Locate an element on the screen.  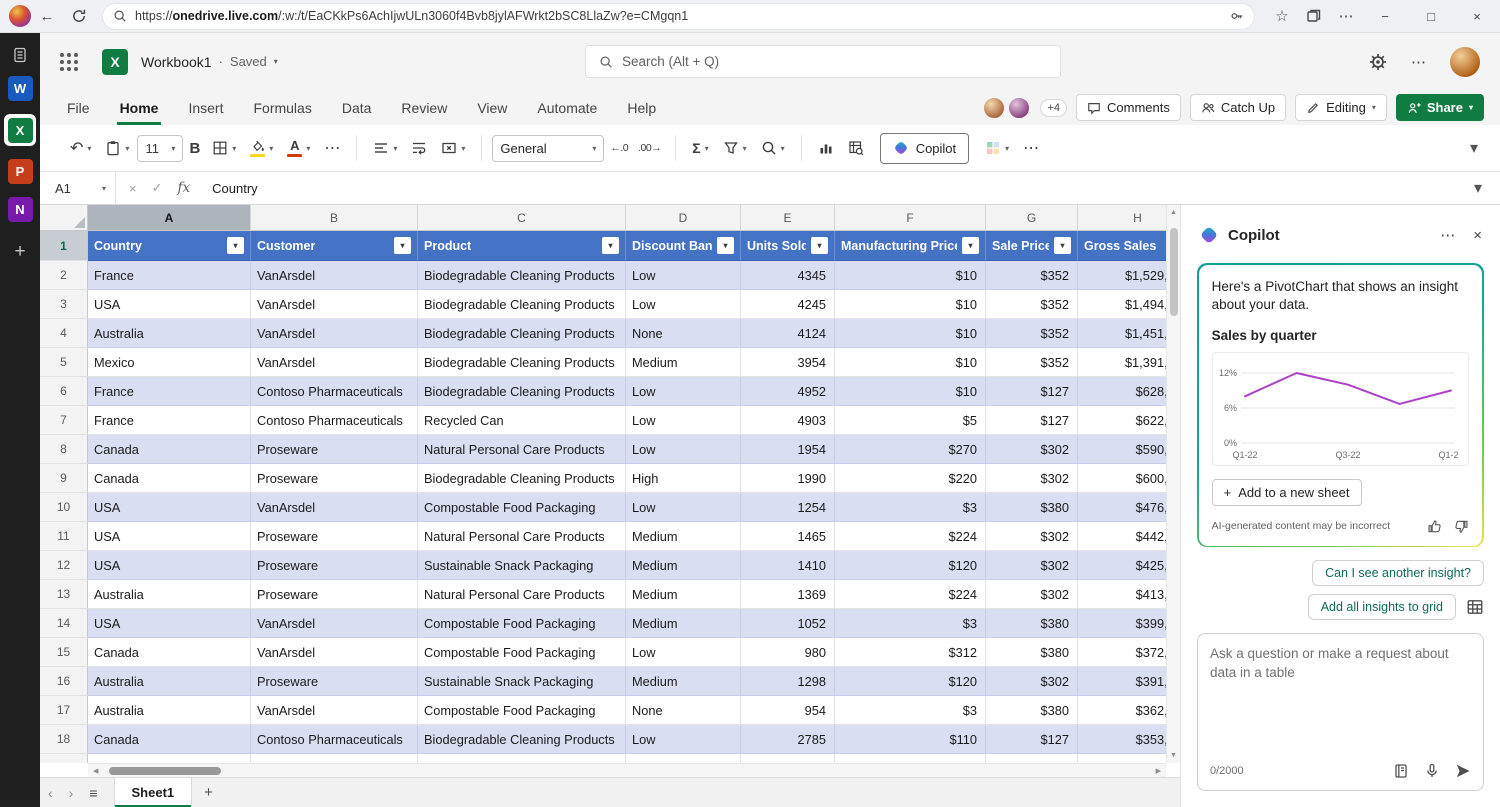
row-header-7: 7 is located at coordinates (64, 420).